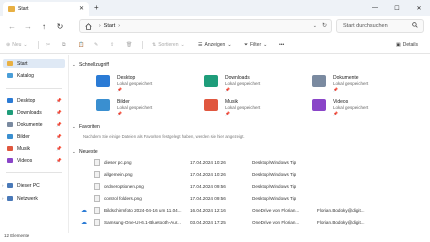 Image resolution: width=430 pixels, height=242 pixels. I want to click on view-icon: ☰, so click(200, 45).